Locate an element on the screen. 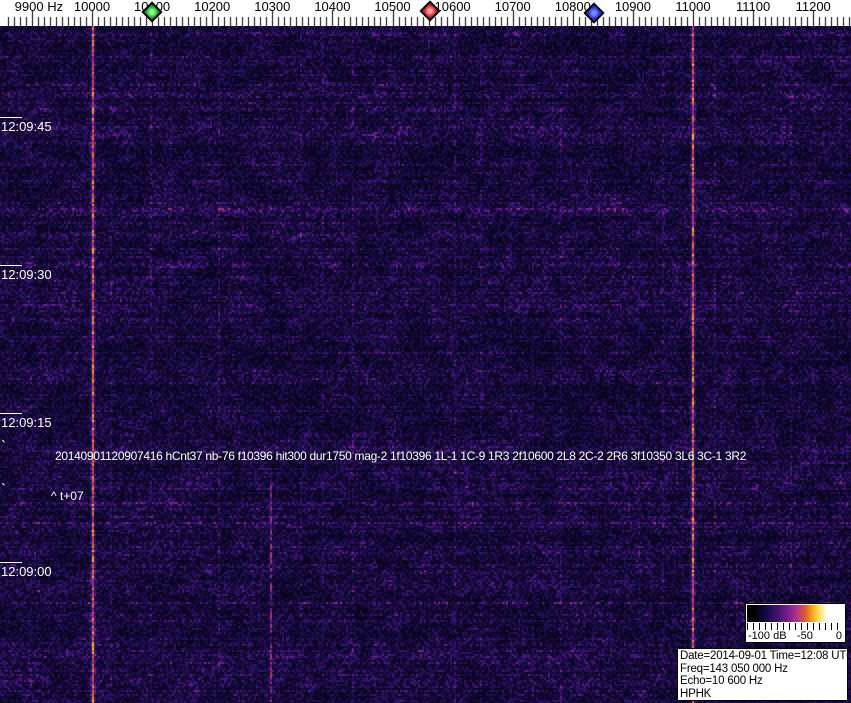 The height and width of the screenshot is (703, 851). colorbar-label-mid: -50 is located at coordinates (805, 636).